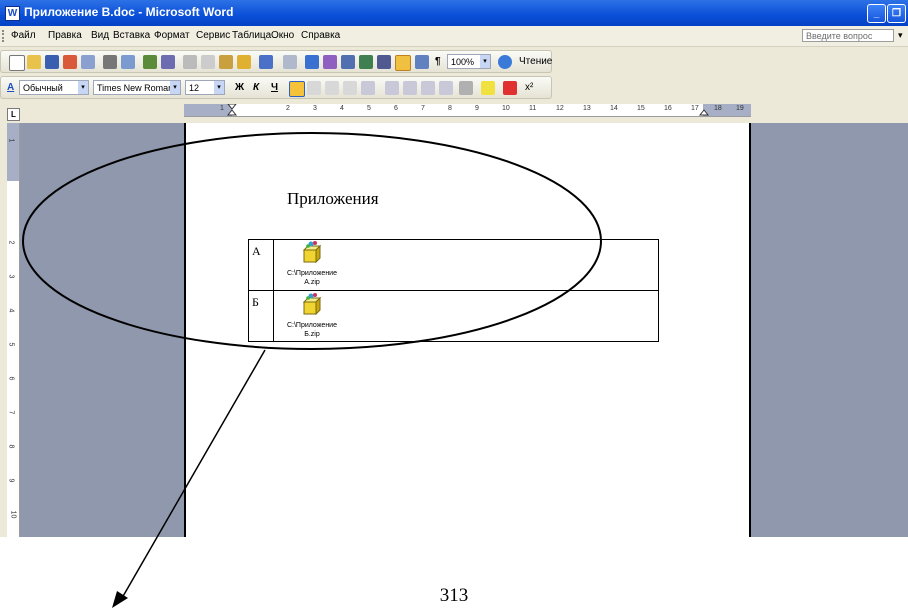  I want to click on page-number: 313, so click(454, 595).